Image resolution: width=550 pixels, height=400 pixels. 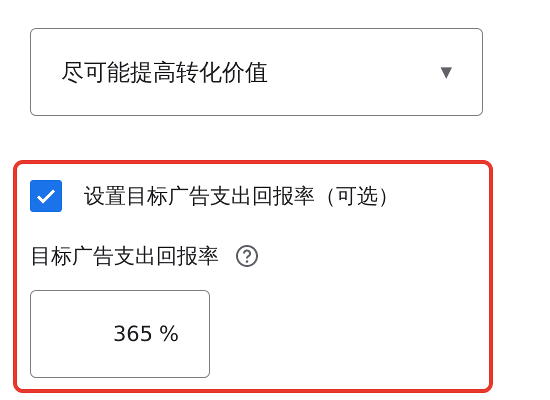 I want to click on percent-suffix: %, so click(x=169, y=334).